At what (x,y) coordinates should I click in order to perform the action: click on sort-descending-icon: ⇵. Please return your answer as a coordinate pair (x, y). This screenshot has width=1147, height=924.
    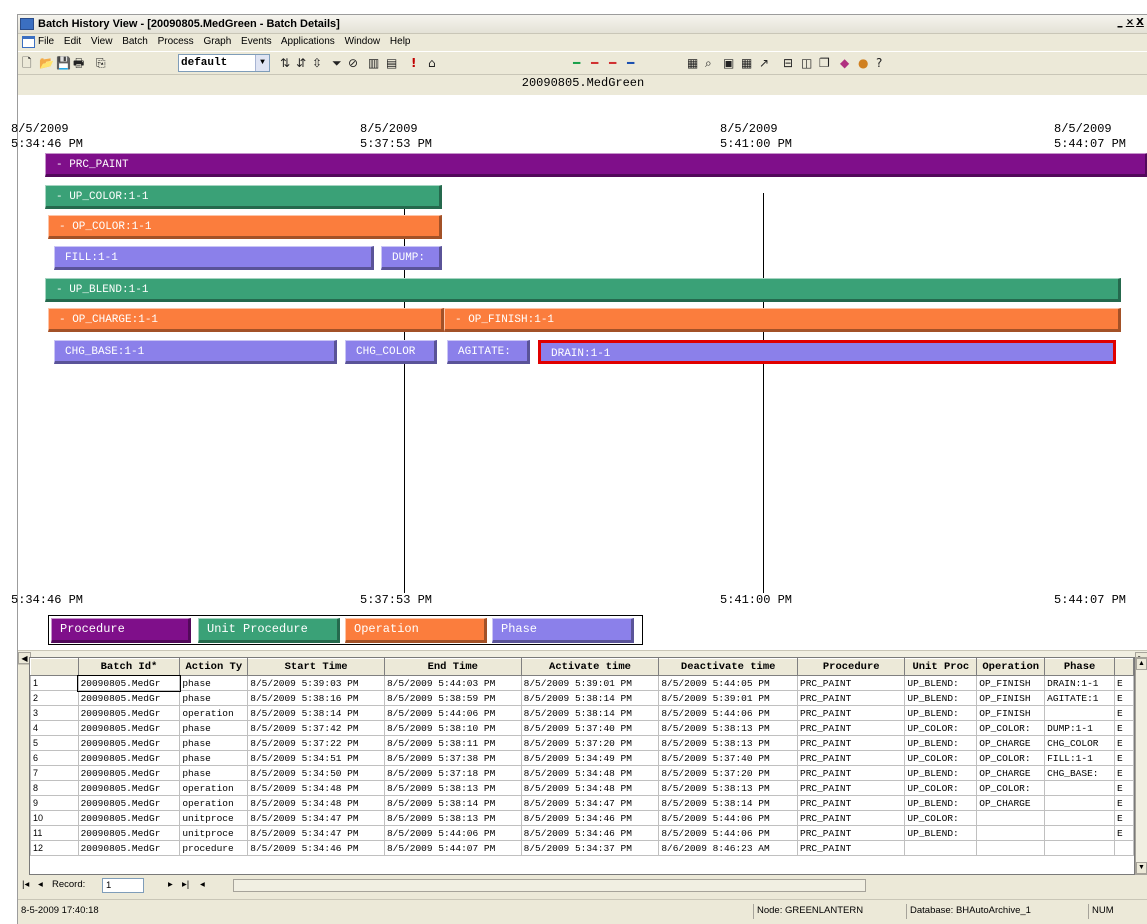
    Looking at the image, I should click on (301, 63).